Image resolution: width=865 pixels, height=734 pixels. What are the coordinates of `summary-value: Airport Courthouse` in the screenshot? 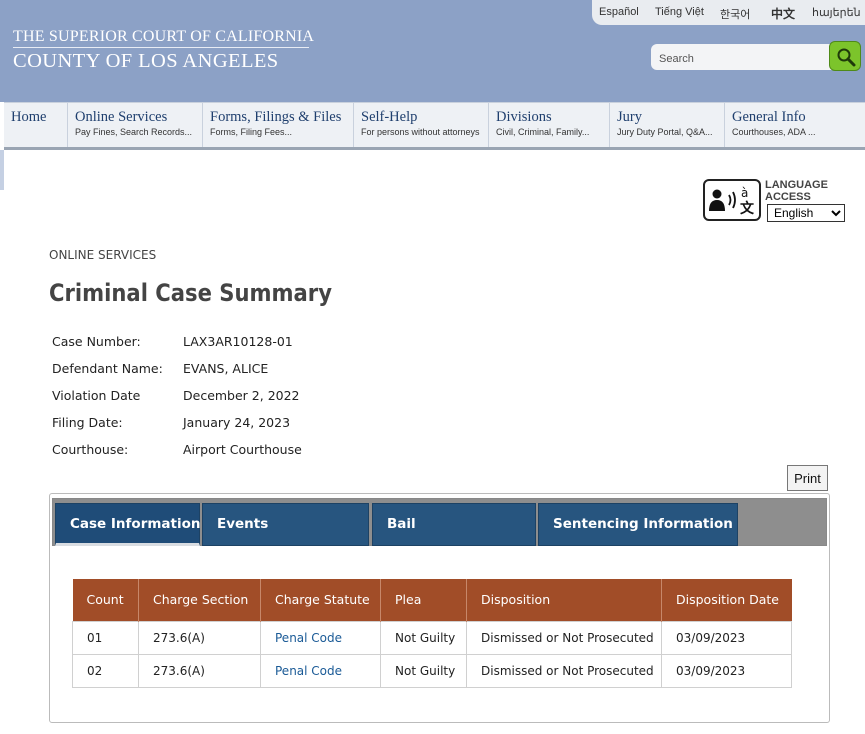 It's located at (242, 449).